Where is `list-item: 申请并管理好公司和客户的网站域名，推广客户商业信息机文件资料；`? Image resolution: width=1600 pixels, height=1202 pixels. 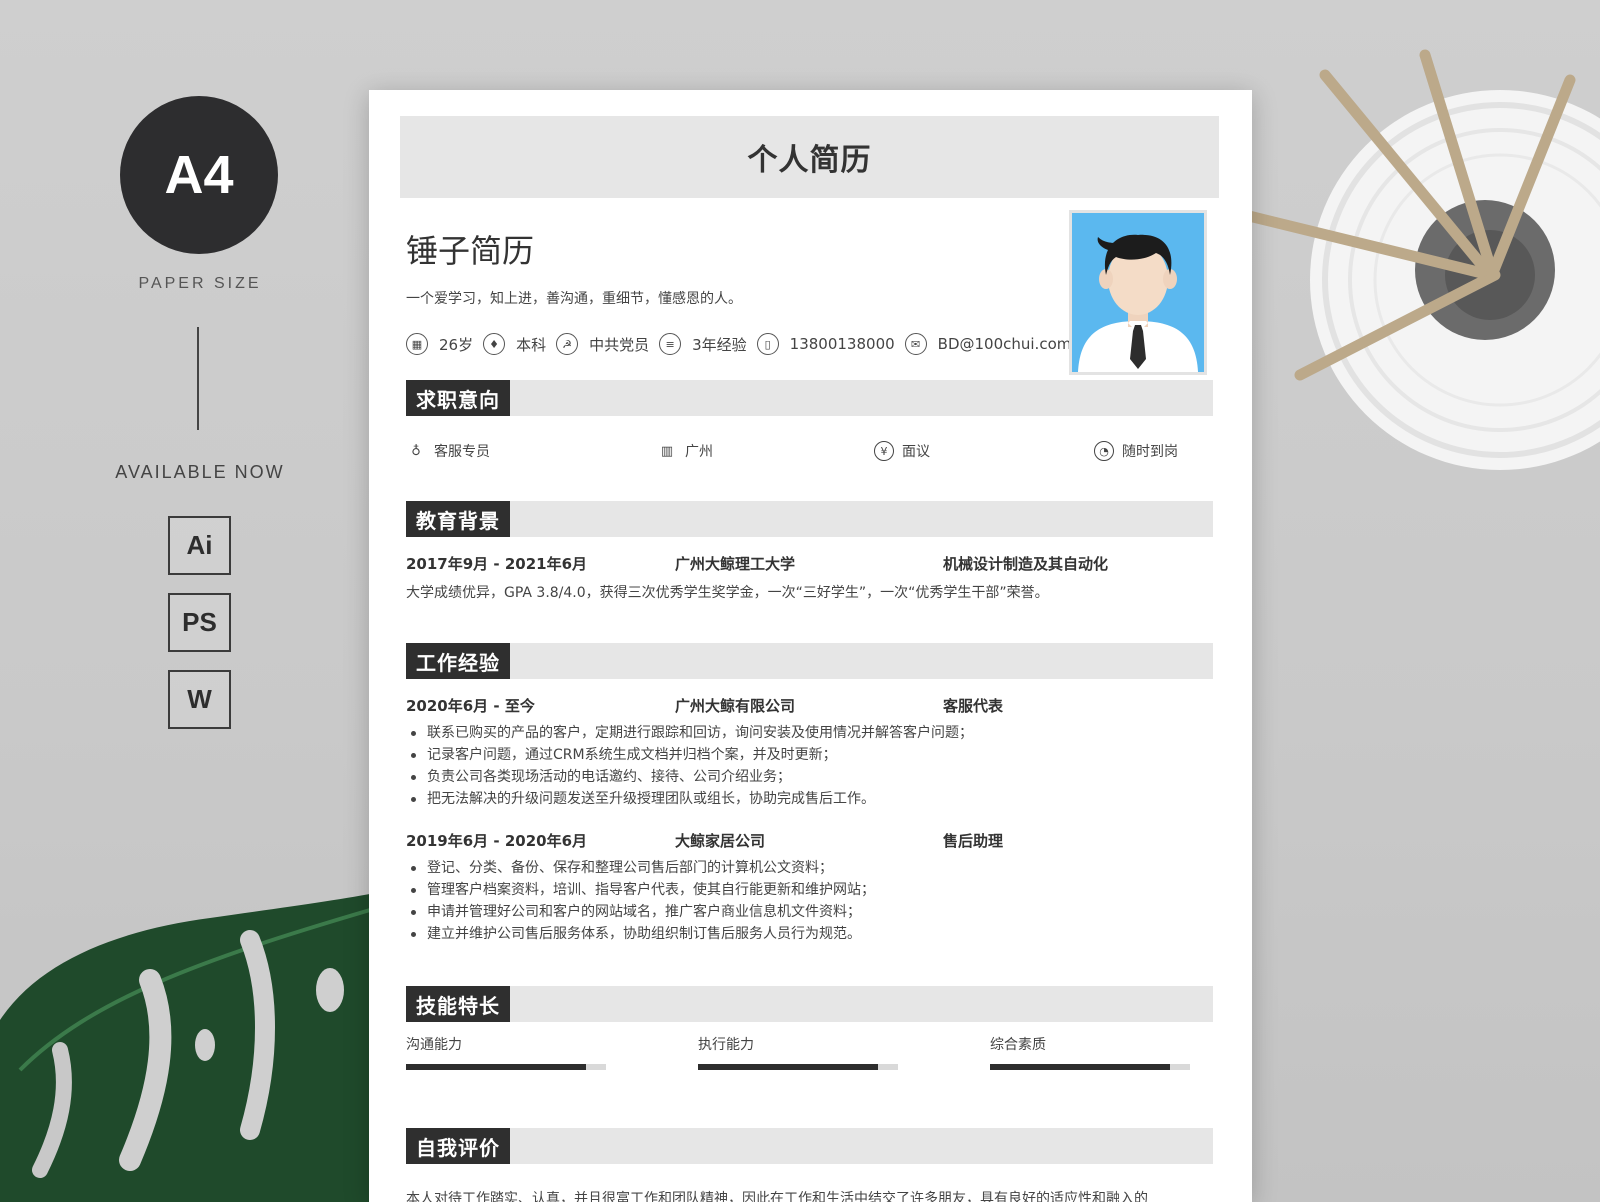 list-item: 申请并管理好公司和客户的网站域名，推广客户商业信息机文件资料； is located at coordinates (640, 912).